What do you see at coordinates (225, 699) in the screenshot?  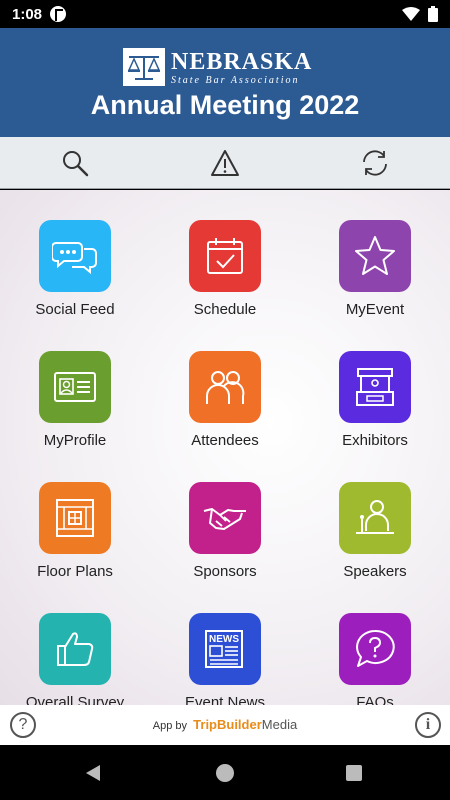 I see `tile-label: Event News` at bounding box center [225, 699].